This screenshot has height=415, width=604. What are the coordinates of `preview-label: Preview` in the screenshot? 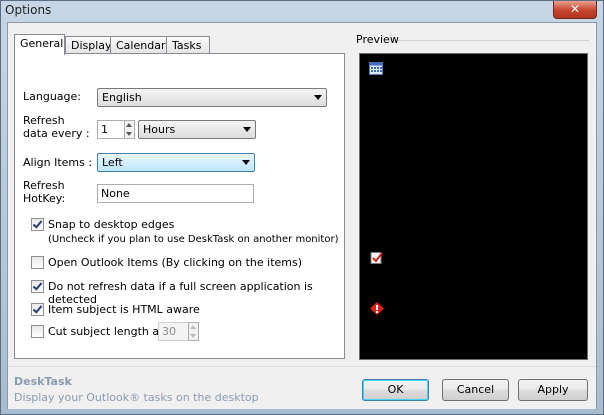 It's located at (377, 39).